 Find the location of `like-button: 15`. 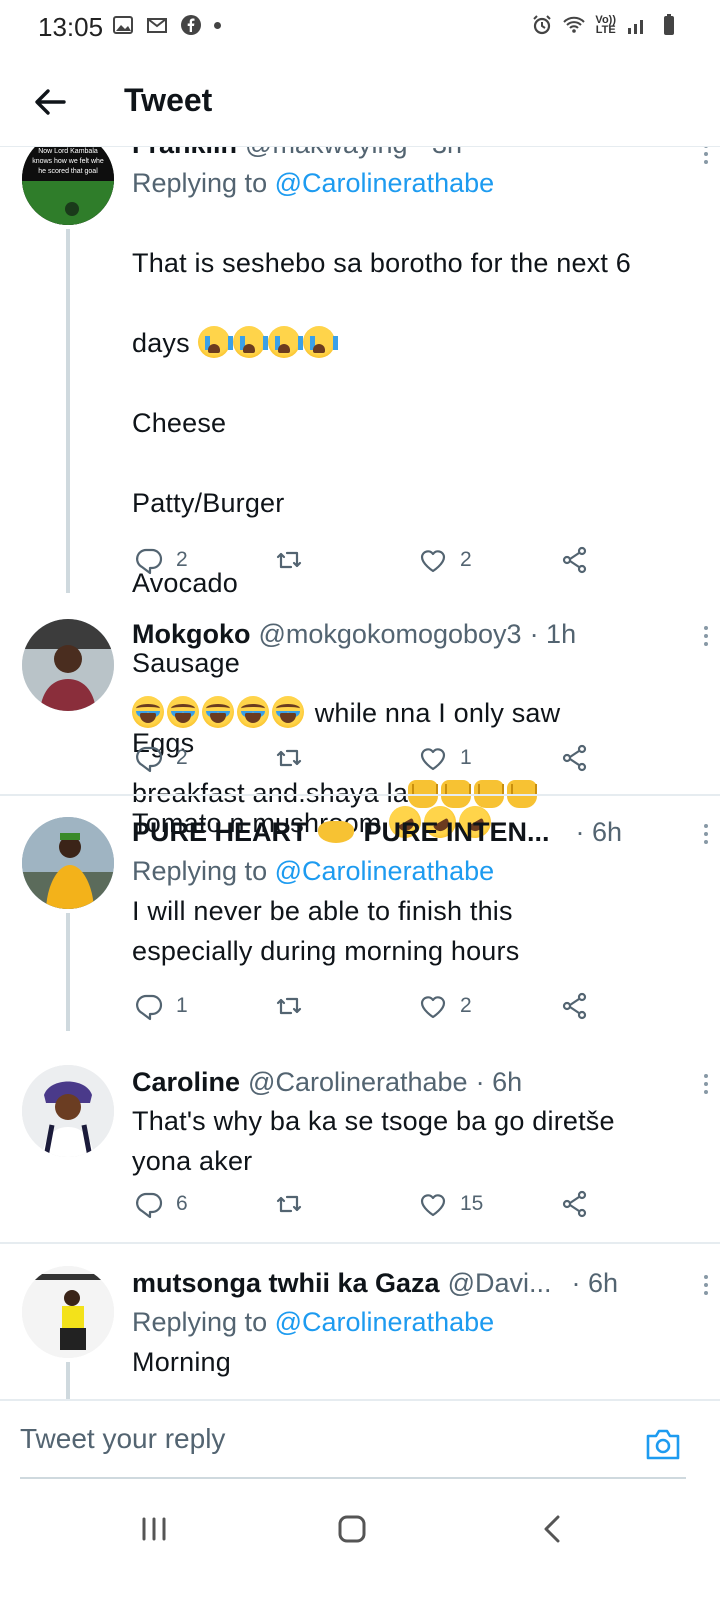

like-button: 15 is located at coordinates (450, 1204).